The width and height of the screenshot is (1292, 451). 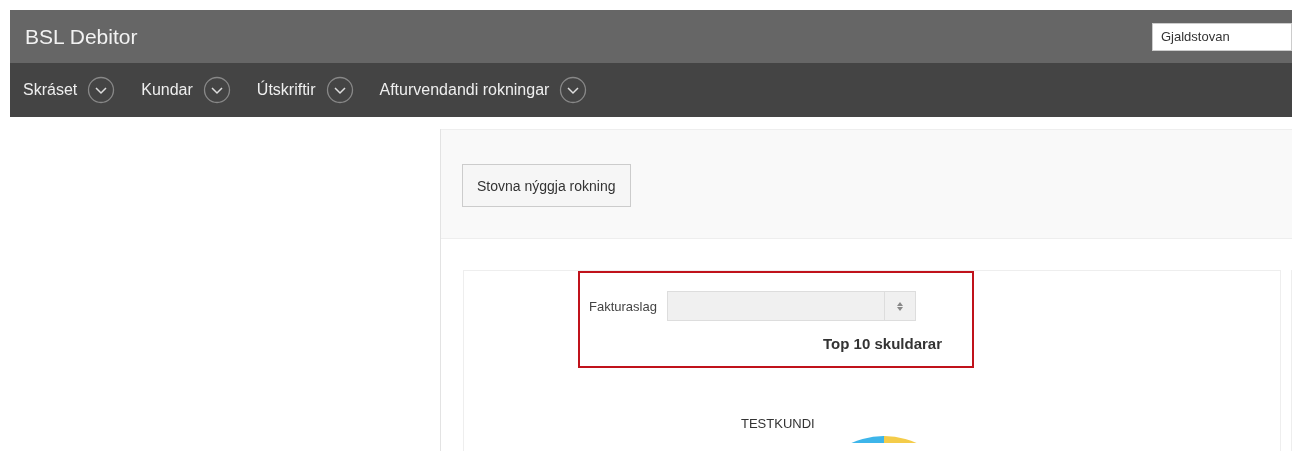 What do you see at coordinates (81, 36) in the screenshot?
I see `app-title: BSL Debitor` at bounding box center [81, 36].